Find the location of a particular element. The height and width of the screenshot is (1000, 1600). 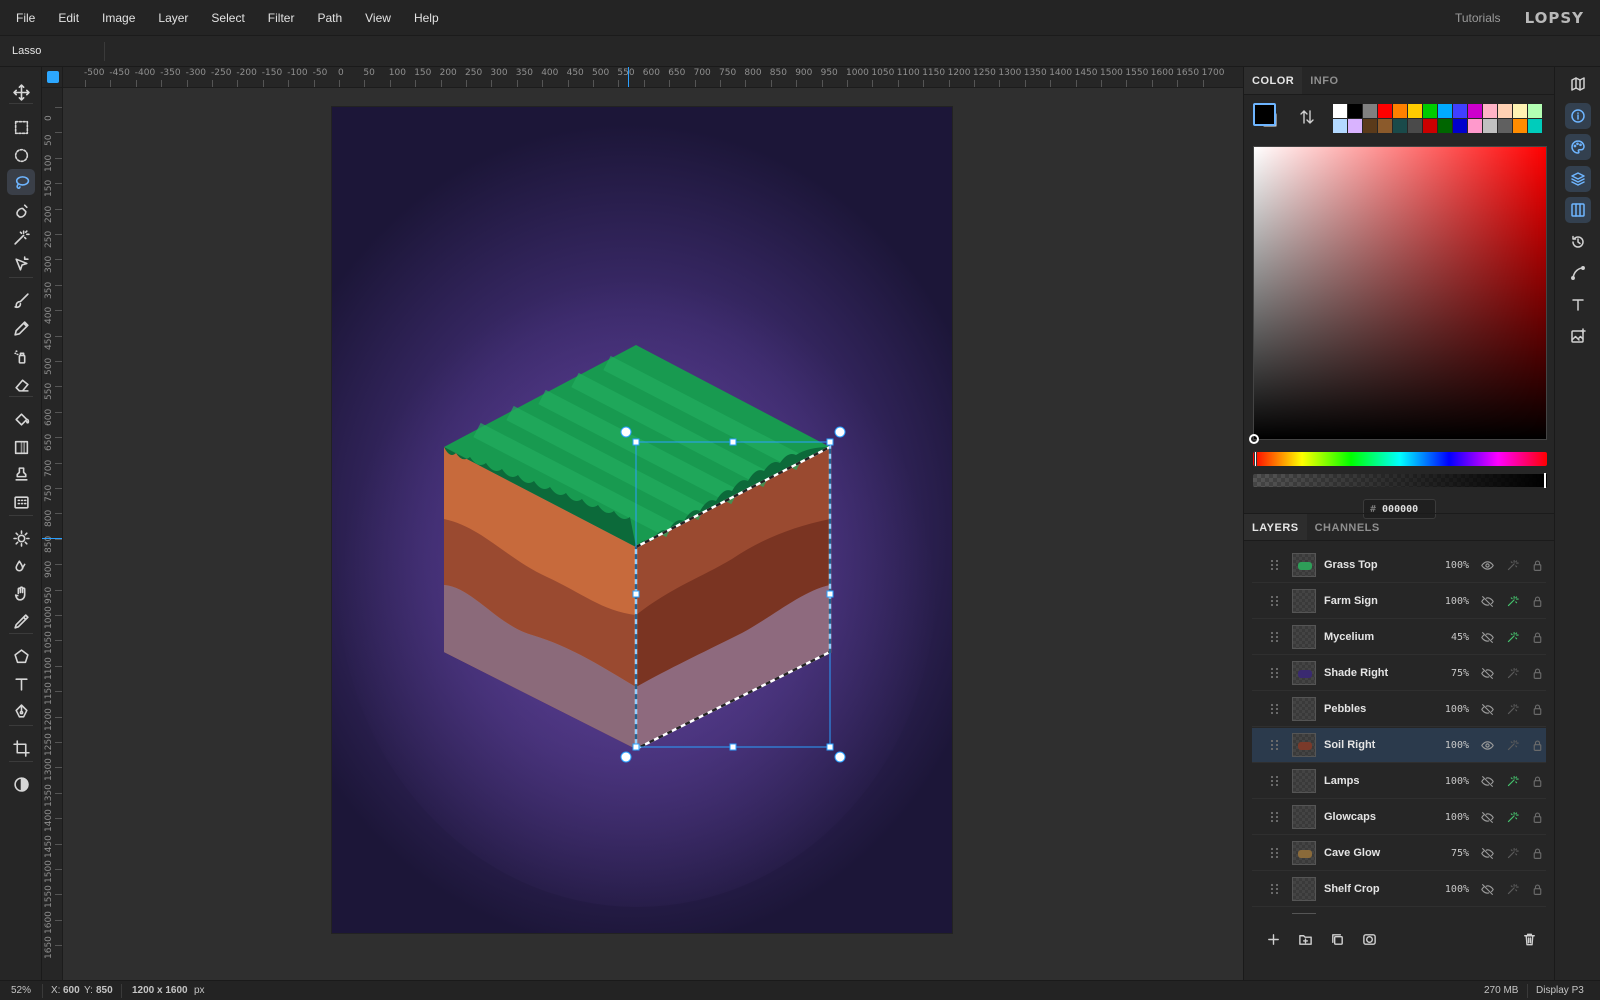

layer-row: Pebbles 100% is located at coordinates (1399, 709).